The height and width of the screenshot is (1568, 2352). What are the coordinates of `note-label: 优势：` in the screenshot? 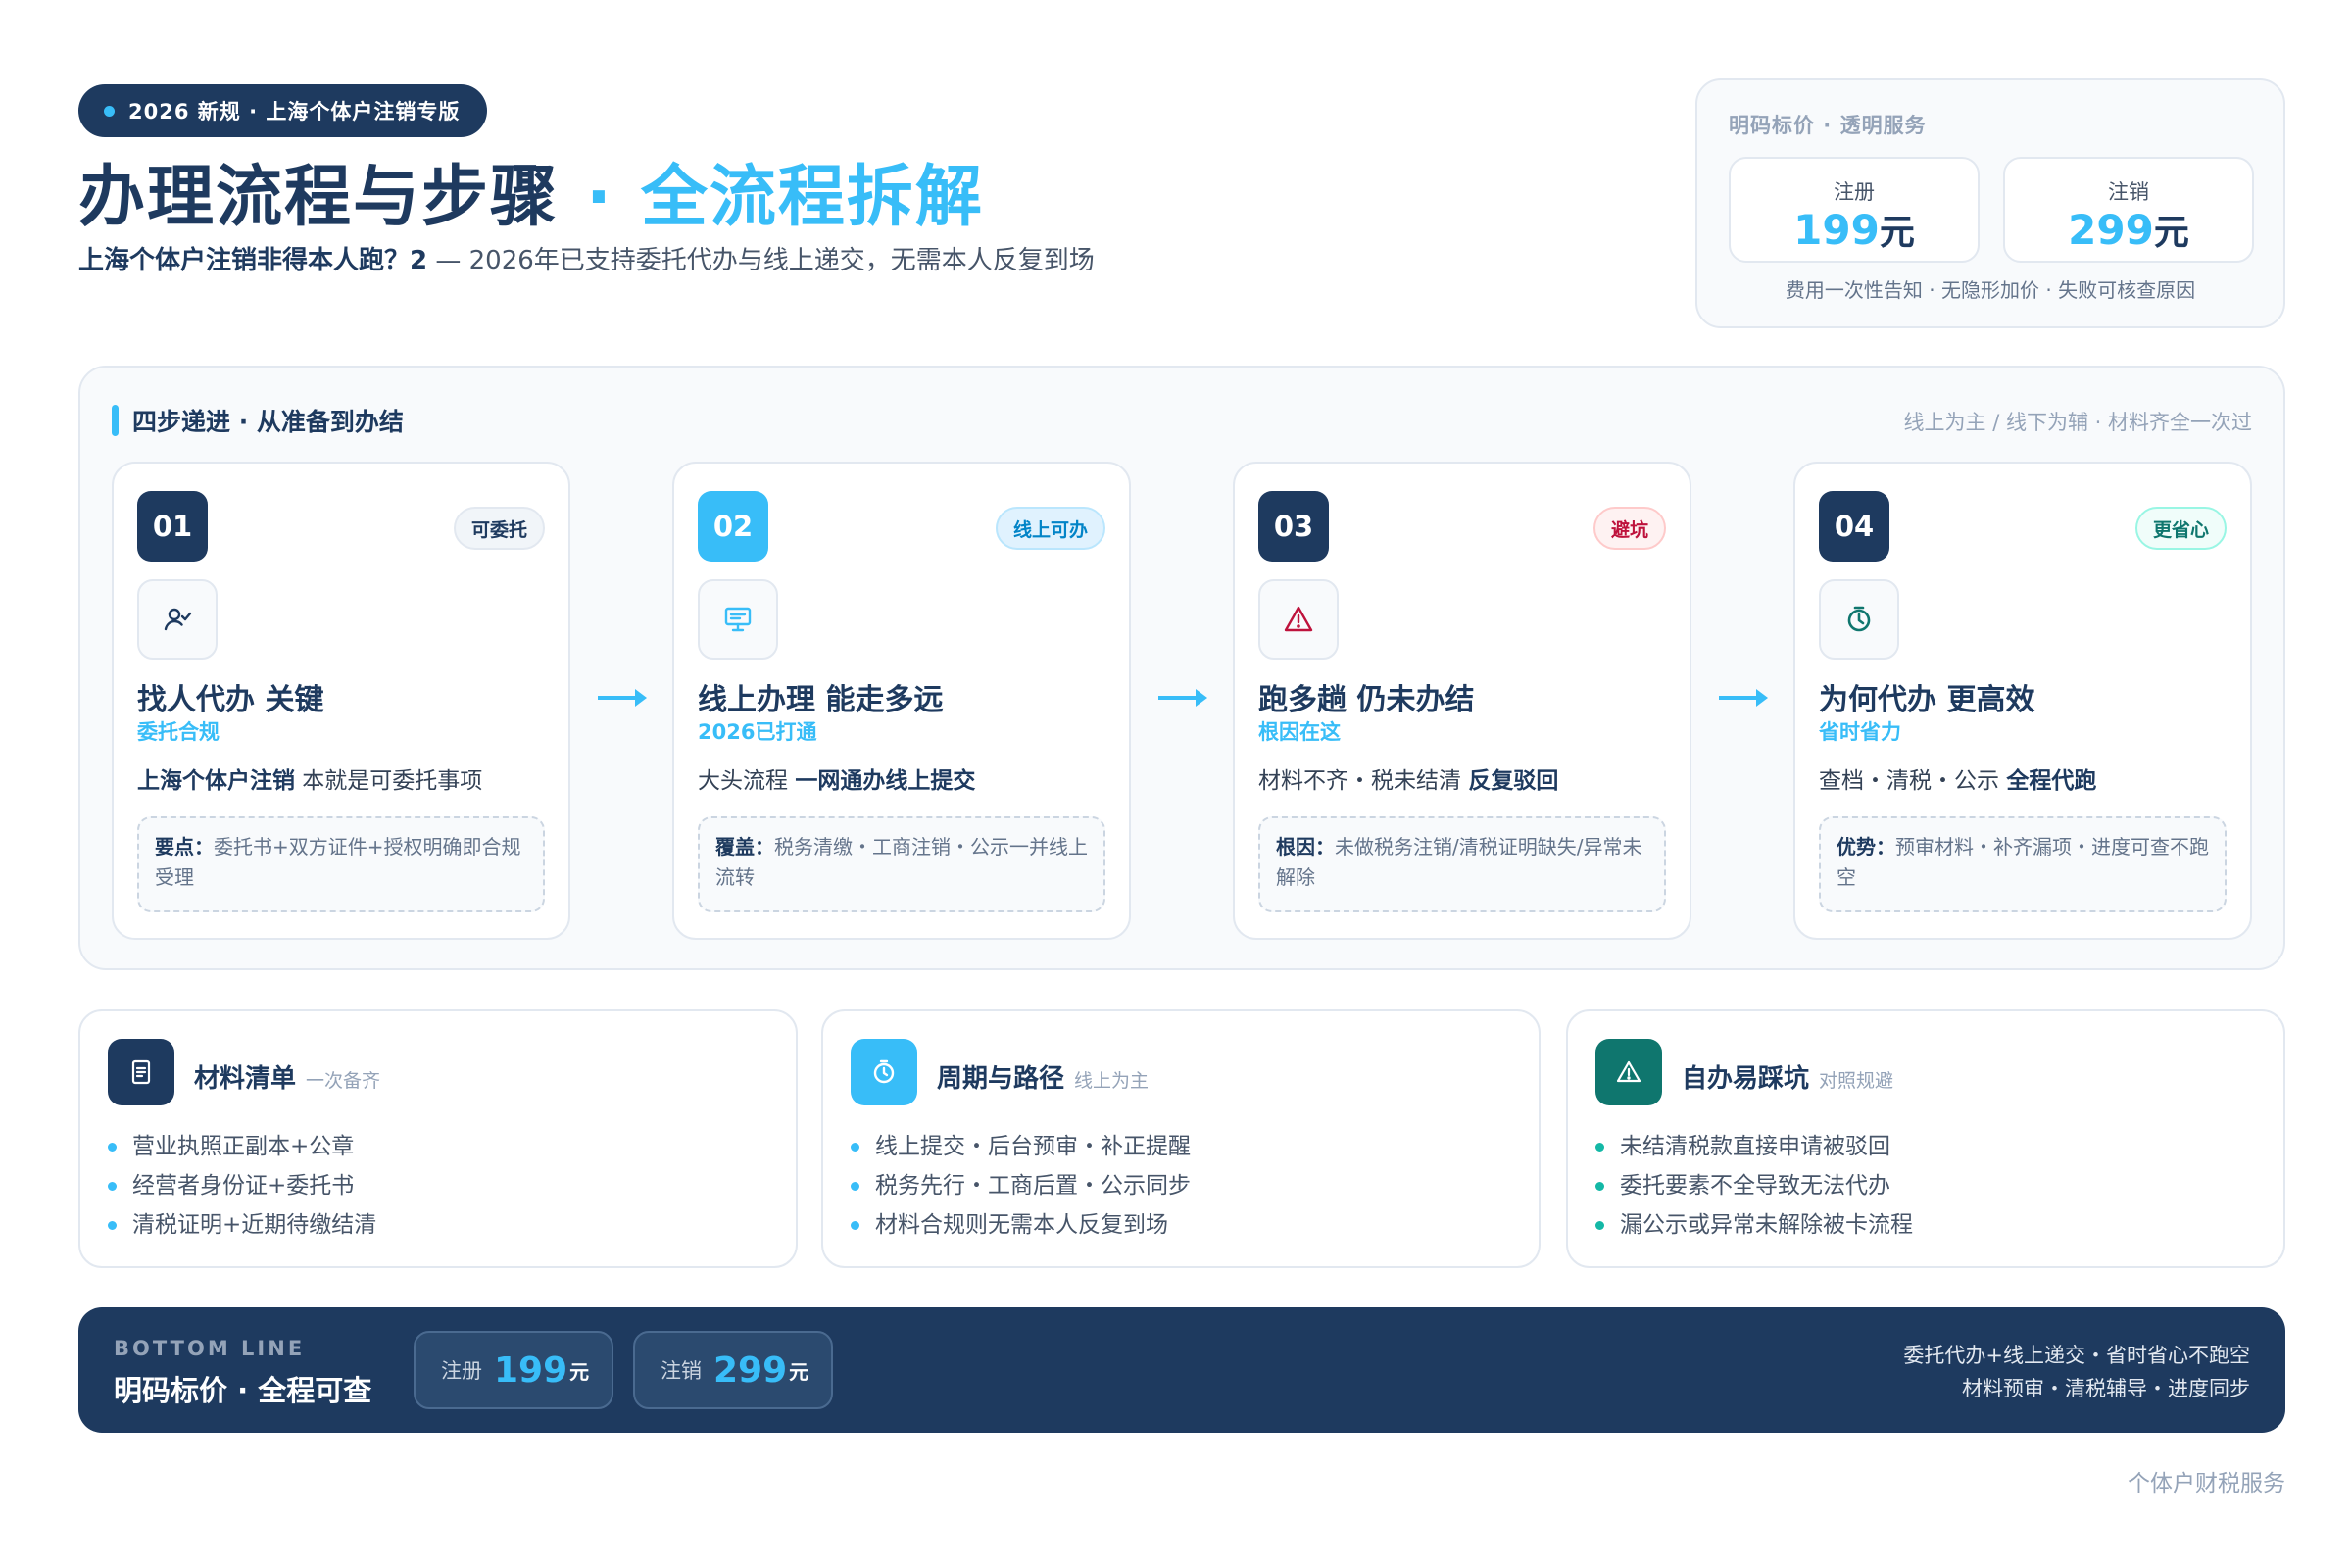 It's located at (1866, 846).